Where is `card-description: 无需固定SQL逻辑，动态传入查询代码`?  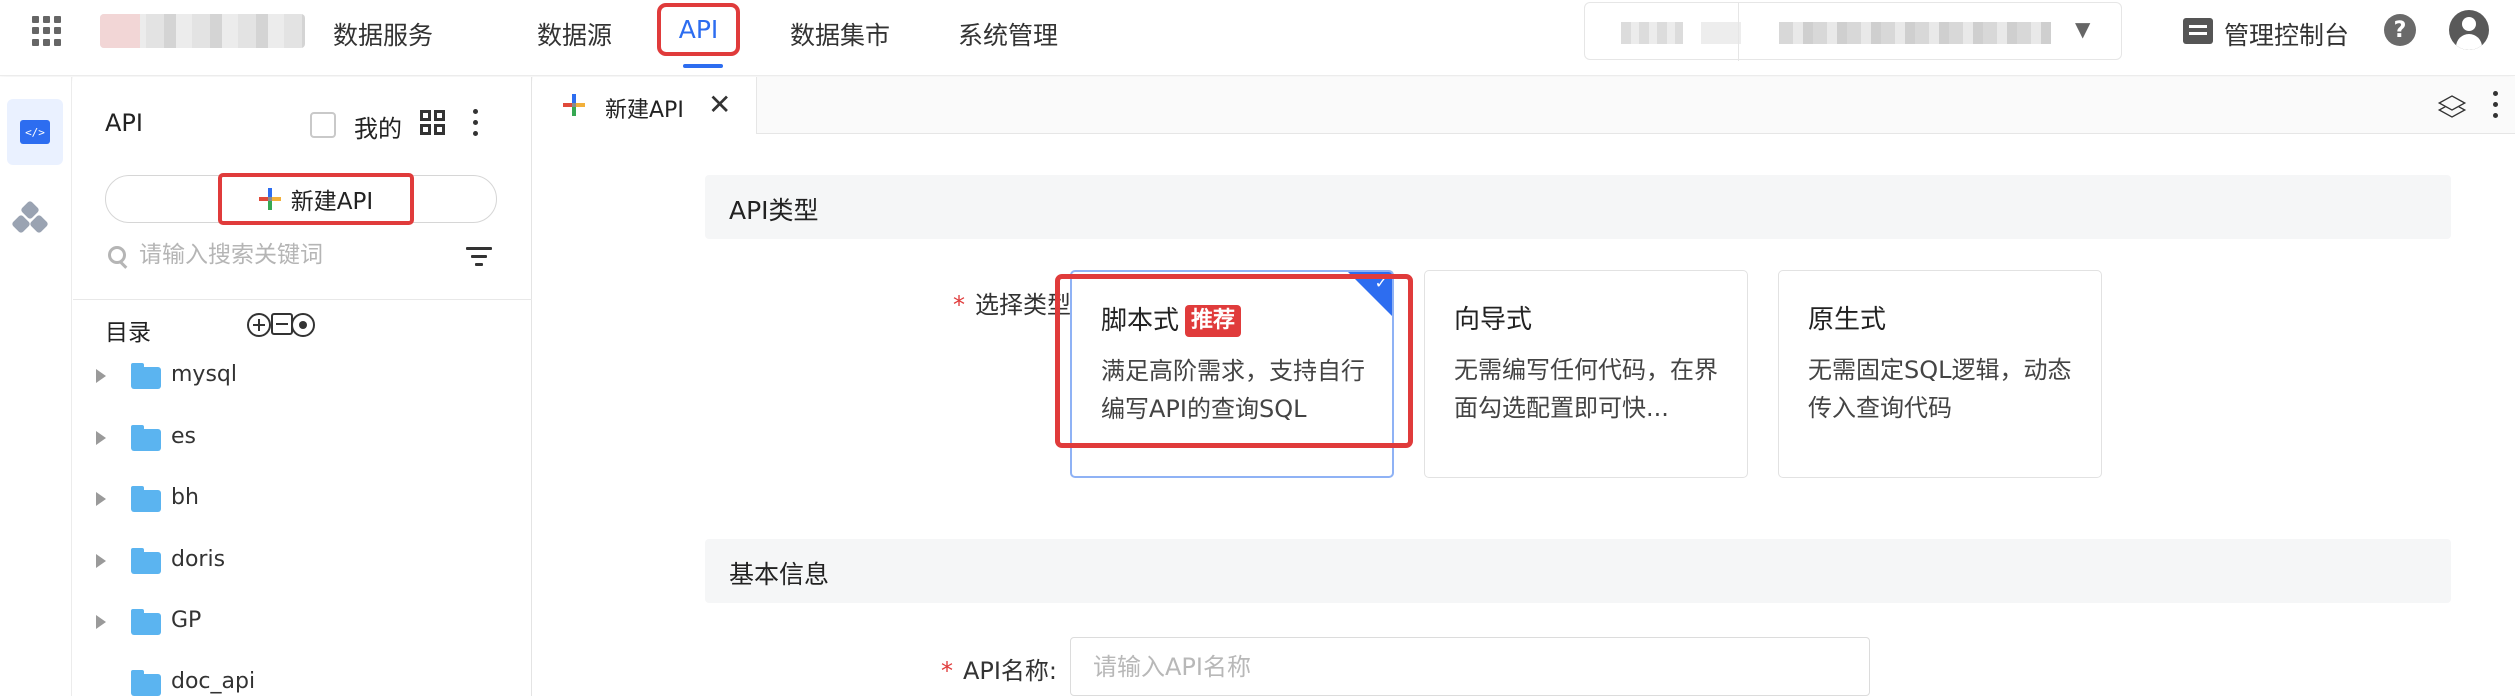 card-description: 无需固定SQL逻辑，动态传入查询代码 is located at coordinates (1940, 389).